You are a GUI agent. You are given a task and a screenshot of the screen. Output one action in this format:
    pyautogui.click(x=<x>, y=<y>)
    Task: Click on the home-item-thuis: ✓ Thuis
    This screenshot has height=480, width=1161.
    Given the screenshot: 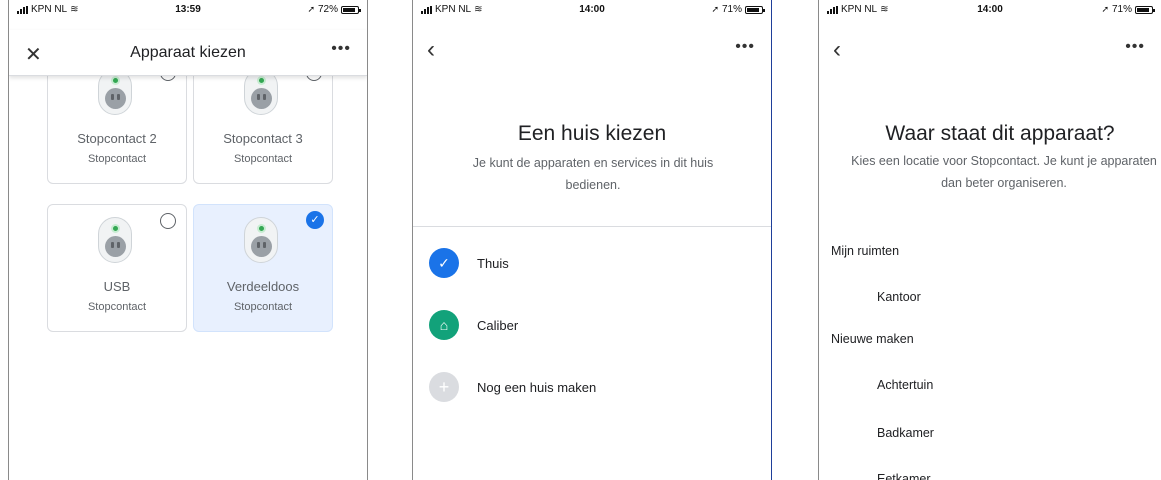 What is the action you would take?
    pyautogui.click(x=469, y=263)
    